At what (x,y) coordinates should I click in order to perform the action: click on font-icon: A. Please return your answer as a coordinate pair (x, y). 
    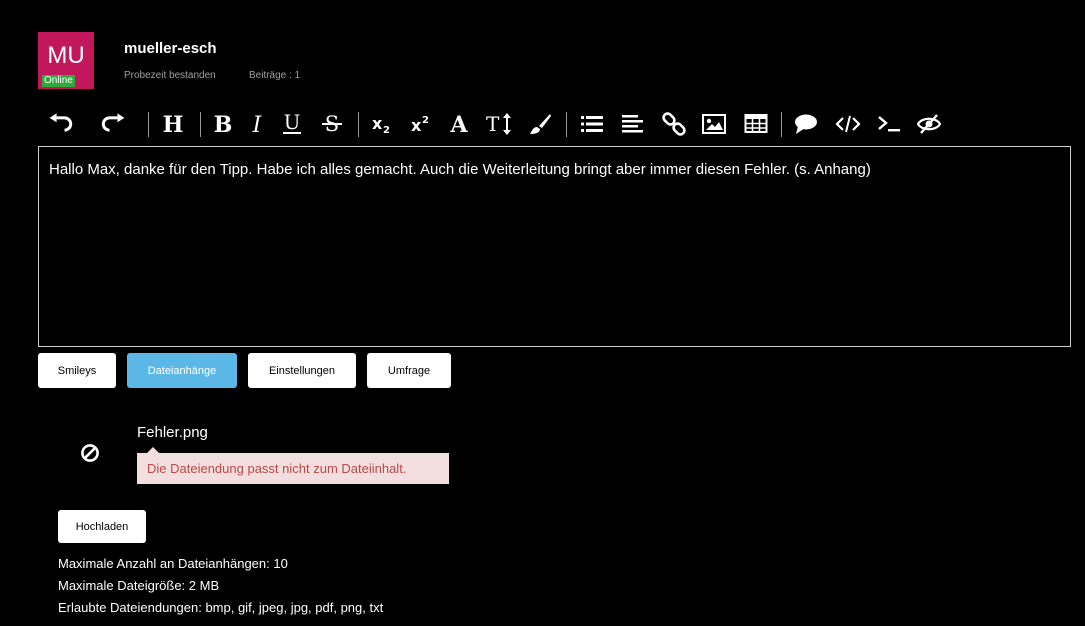
    Looking at the image, I should click on (459, 124).